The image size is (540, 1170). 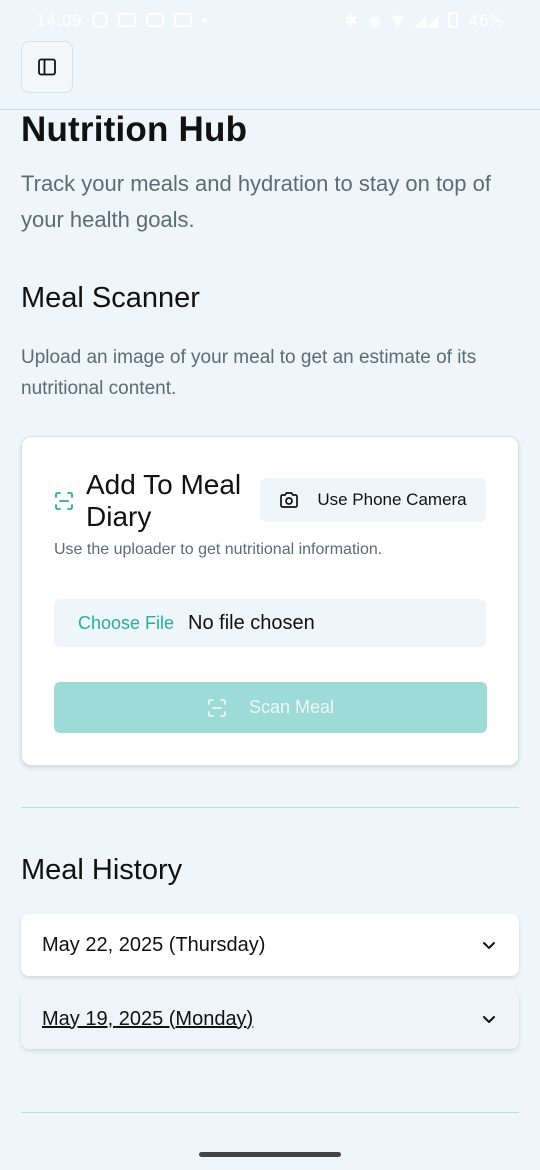 I want to click on top-bar, so click(x=270, y=75).